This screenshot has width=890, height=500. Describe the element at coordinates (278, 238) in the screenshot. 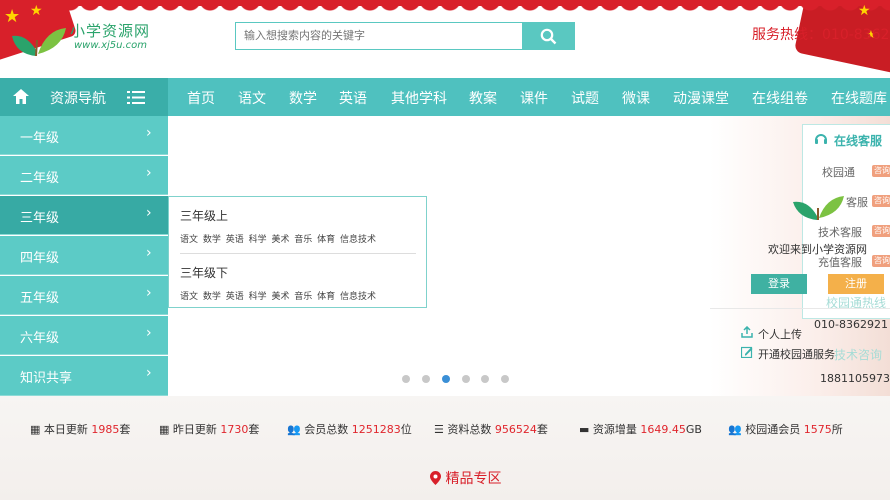

I see `submenu-subjects-first-term: 语文 数学 英语 科学 美术 音乐 体育 信息技术` at that location.